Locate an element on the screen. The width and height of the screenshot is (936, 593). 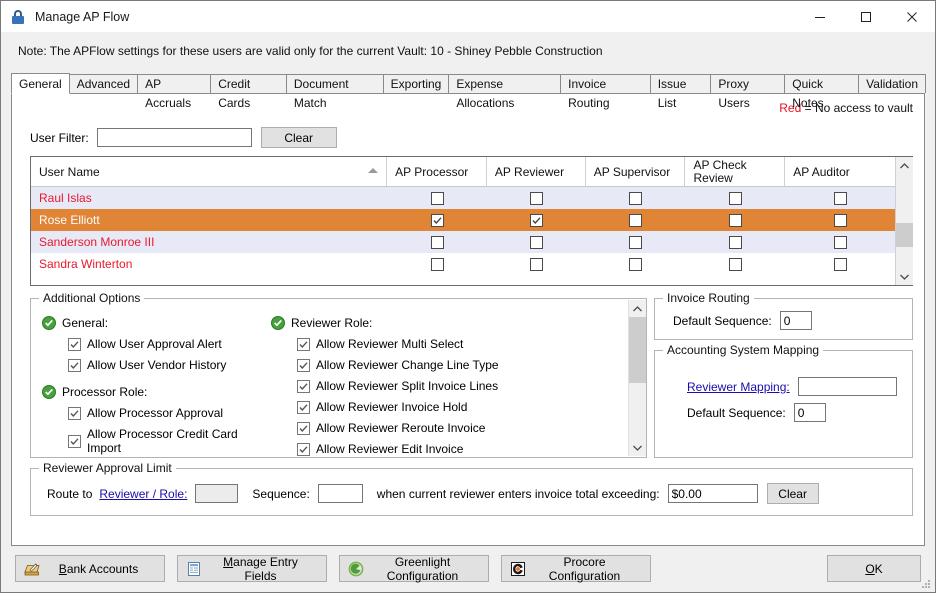
grid-scroll-thumb is located at coordinates (904, 235).